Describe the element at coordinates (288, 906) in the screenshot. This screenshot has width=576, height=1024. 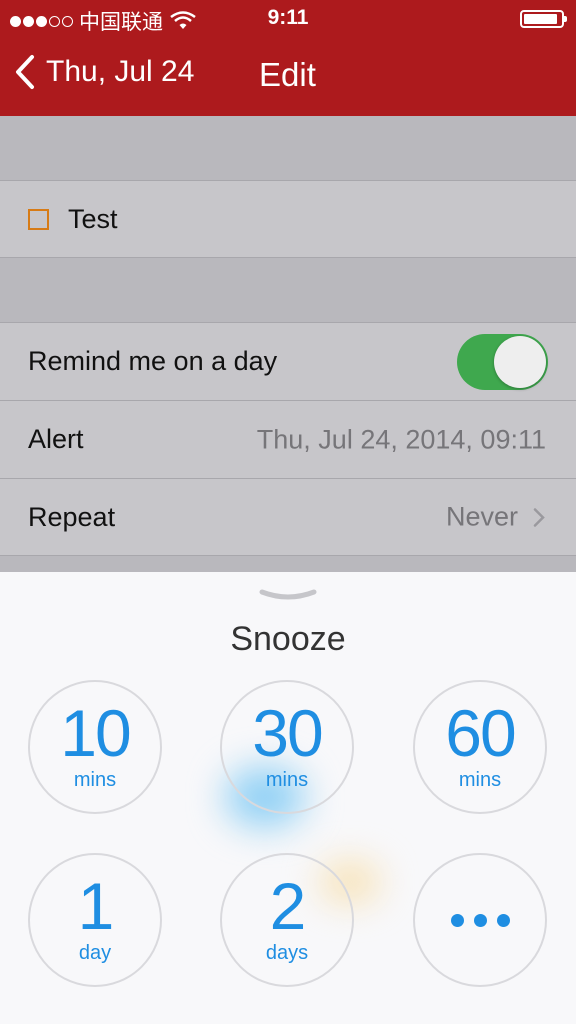
I see `snooze-value: 2` at that location.